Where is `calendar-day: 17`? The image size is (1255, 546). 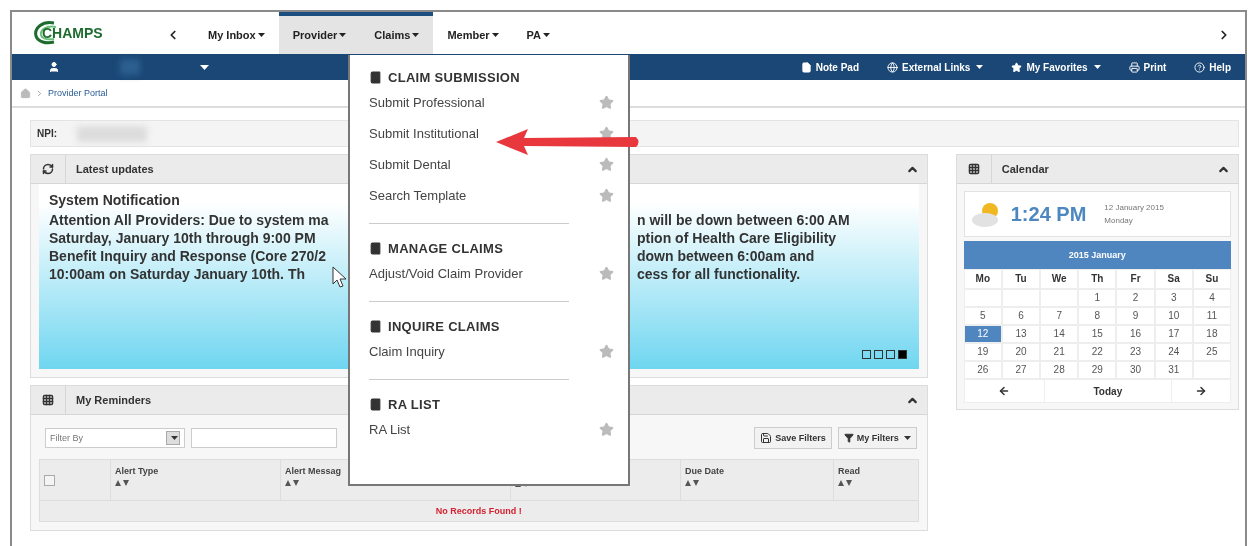
calendar-day: 17 is located at coordinates (1173, 334).